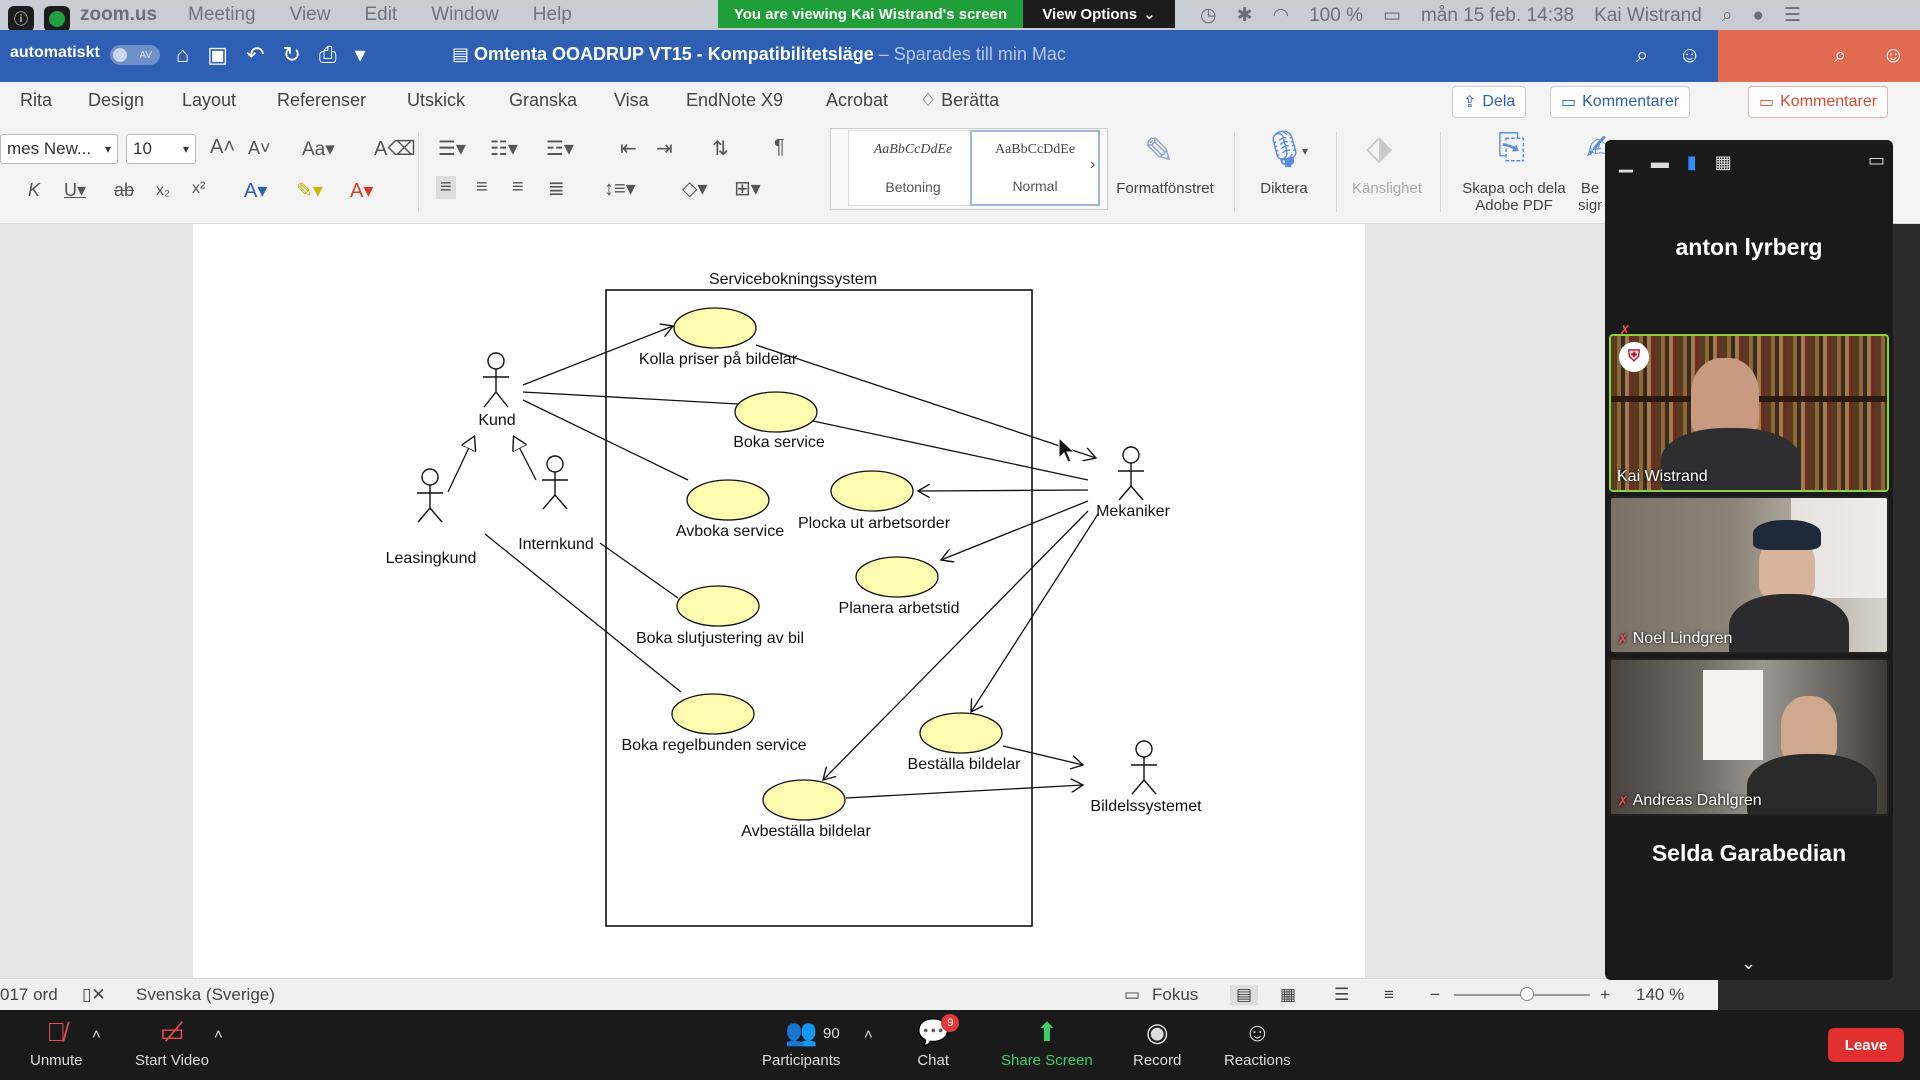 The height and width of the screenshot is (1080, 1920). Describe the element at coordinates (1131, 473) in the screenshot. I see `actor-mekaniker` at that location.